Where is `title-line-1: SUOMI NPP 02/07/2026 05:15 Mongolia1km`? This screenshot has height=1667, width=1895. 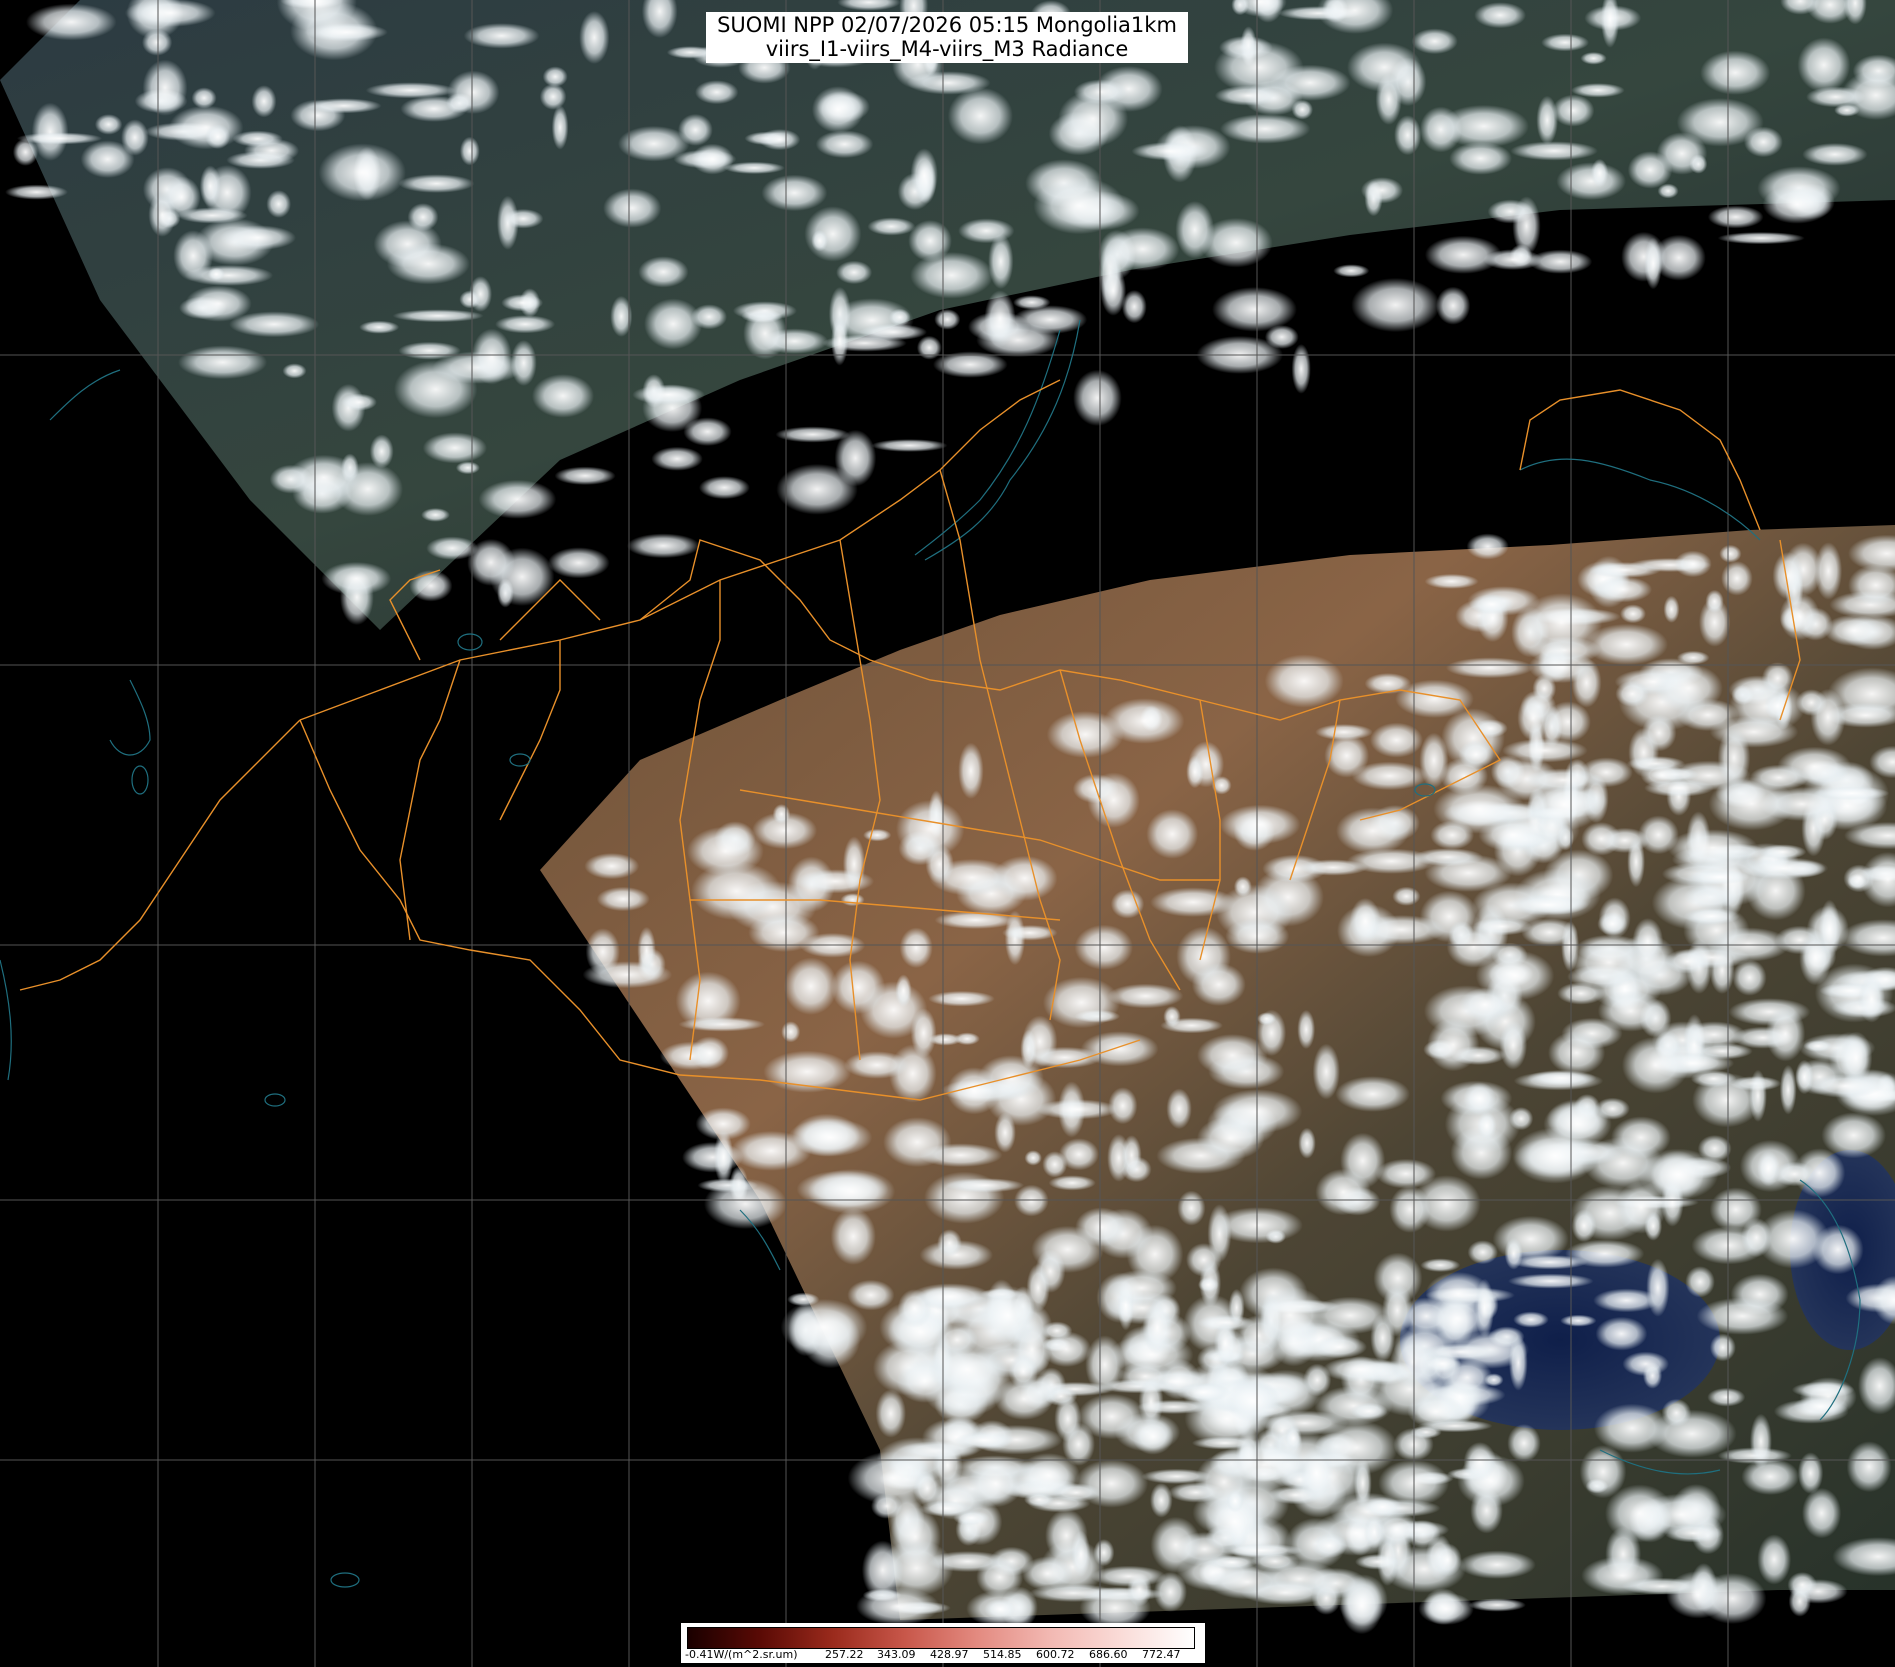
title-line-1: SUOMI NPP 02/07/2026 05:15 Mongolia1km is located at coordinates (947, 25).